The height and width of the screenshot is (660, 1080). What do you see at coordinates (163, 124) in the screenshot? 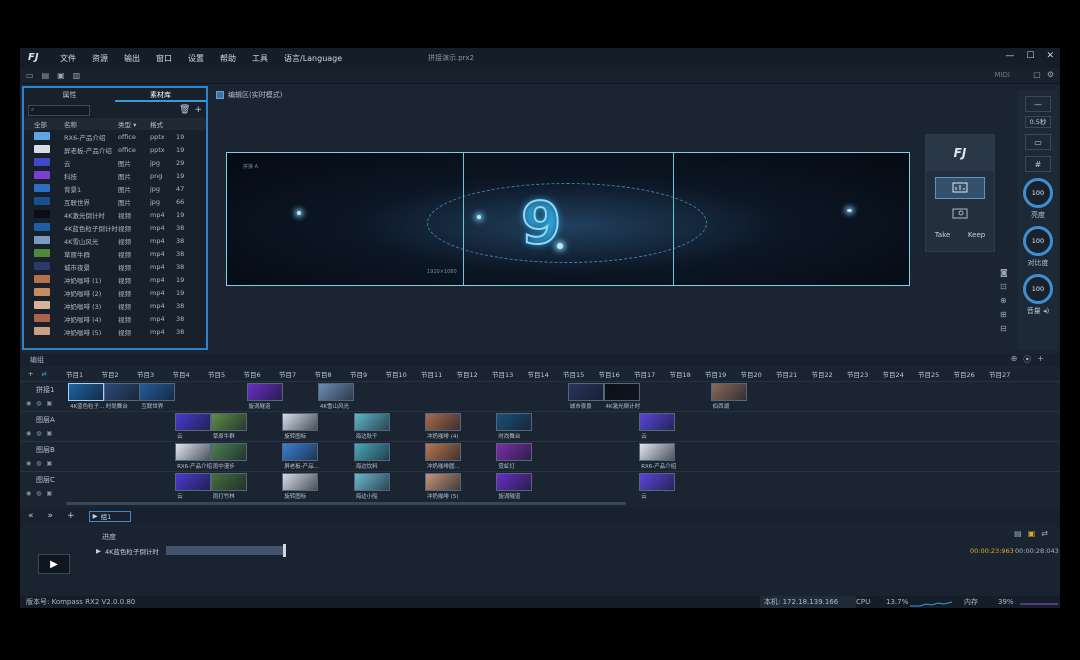
I see `col-format: 格式` at bounding box center [163, 124].